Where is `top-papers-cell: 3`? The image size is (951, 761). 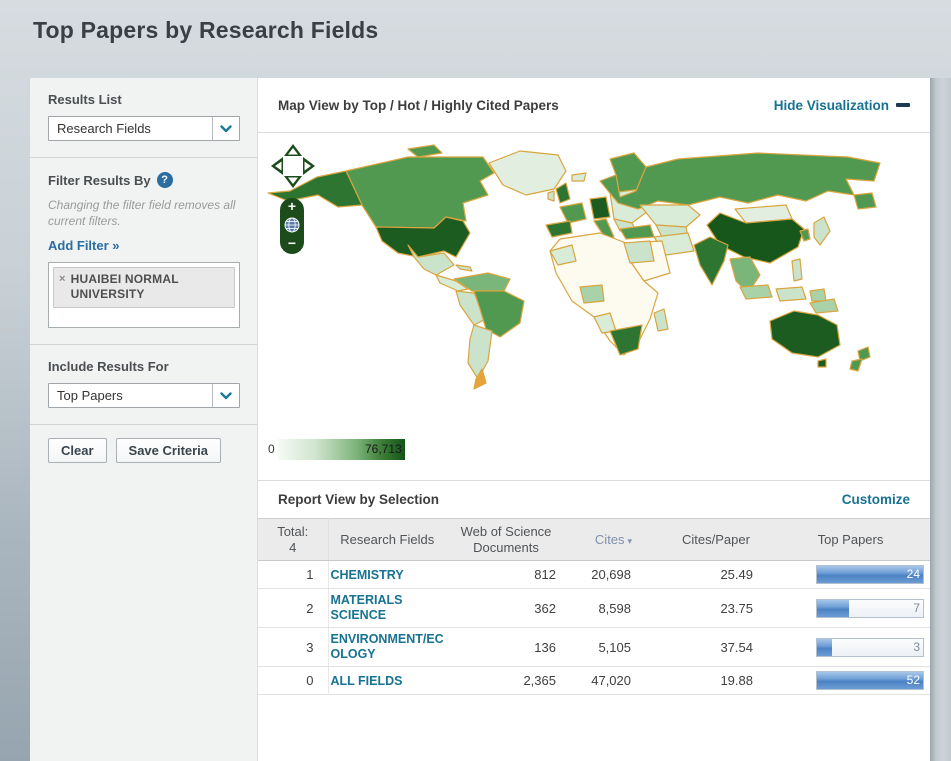
top-papers-cell: 3 is located at coordinates (850, 647).